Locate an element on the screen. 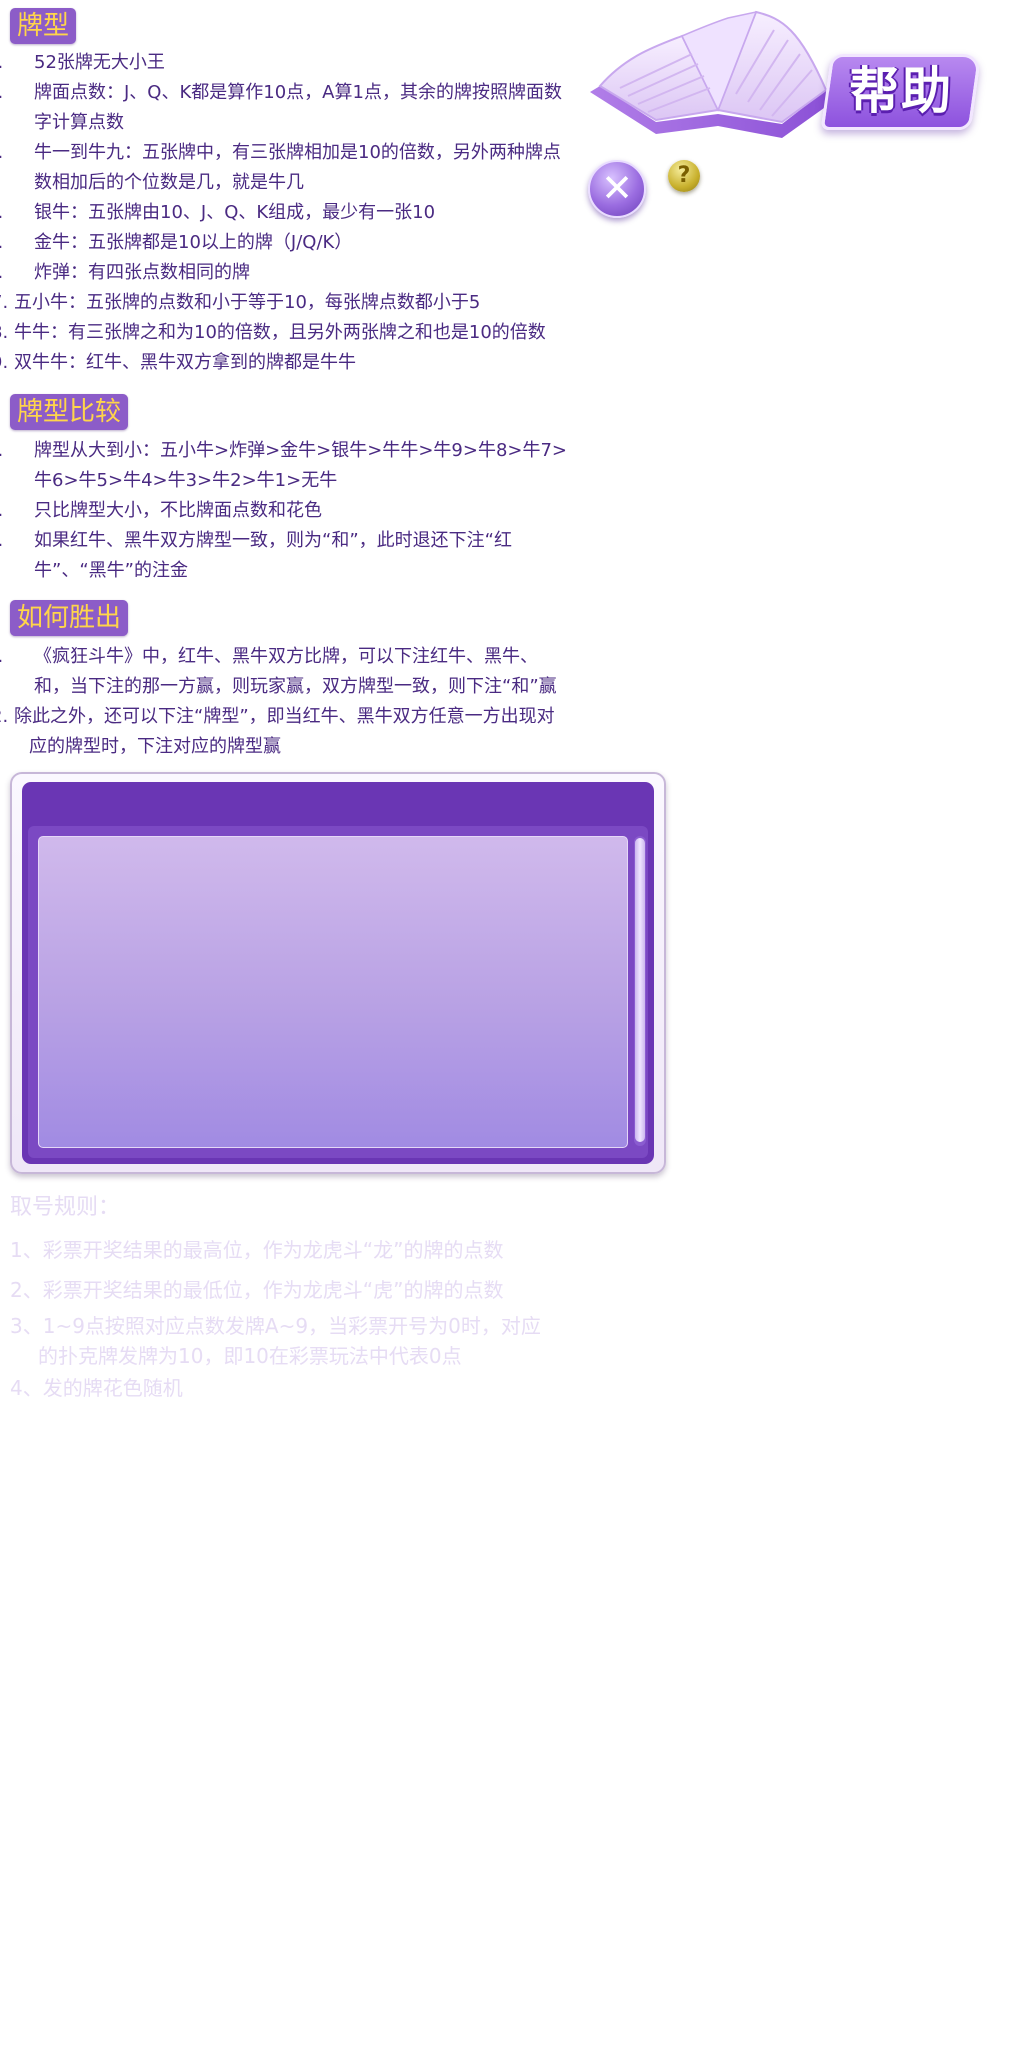 The height and width of the screenshot is (2048, 1024). dialog-header is located at coordinates (338, 802).